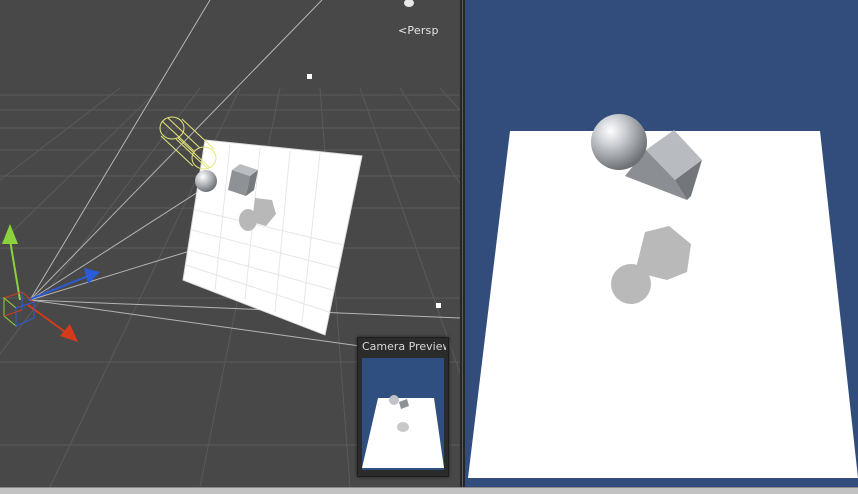 This screenshot has height=494, width=858. Describe the element at coordinates (206, 181) in the screenshot. I see `sphere-object` at that location.